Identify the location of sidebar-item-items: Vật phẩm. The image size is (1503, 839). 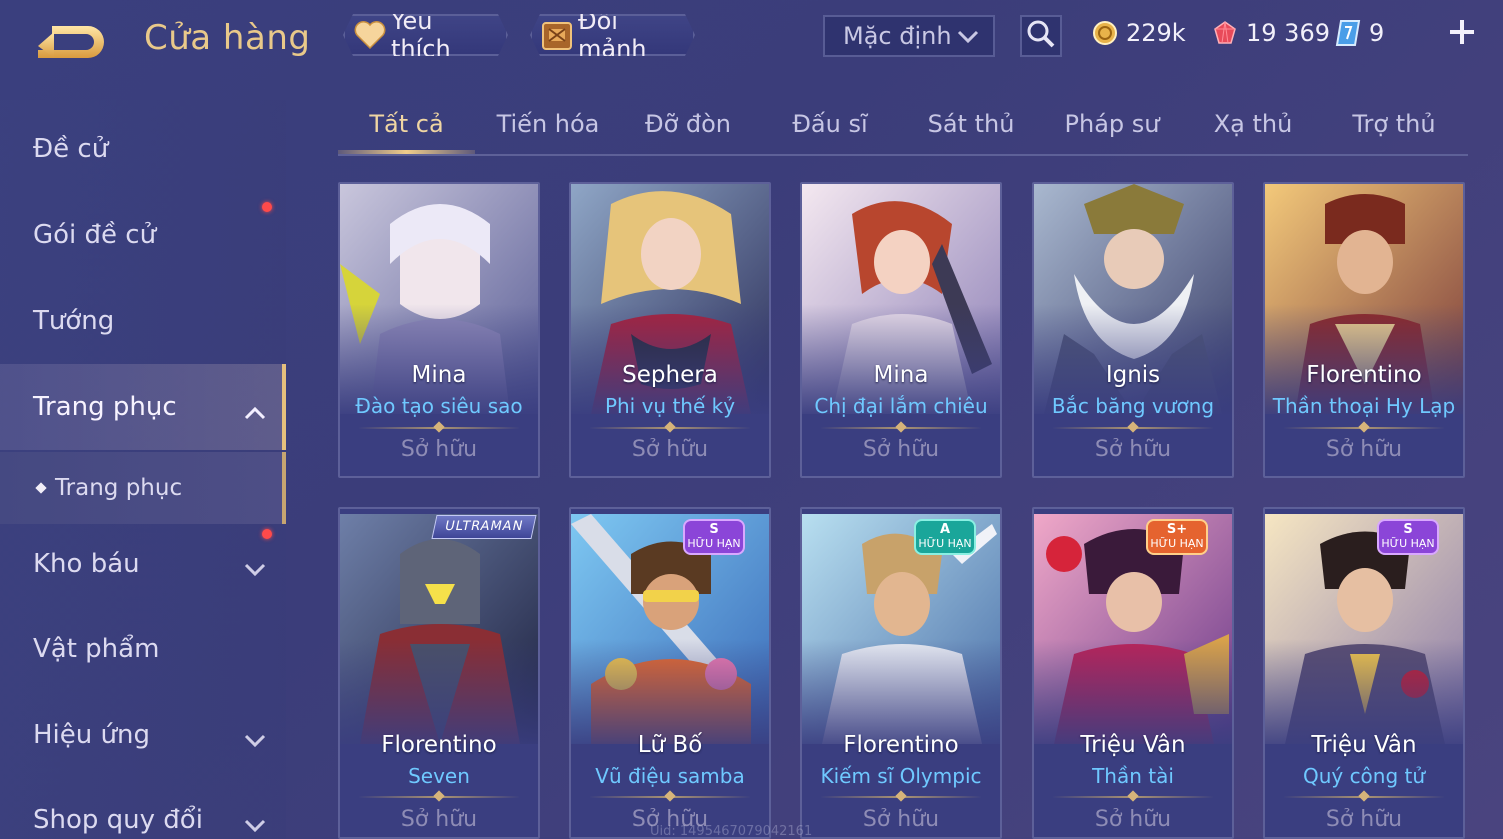
(143, 649).